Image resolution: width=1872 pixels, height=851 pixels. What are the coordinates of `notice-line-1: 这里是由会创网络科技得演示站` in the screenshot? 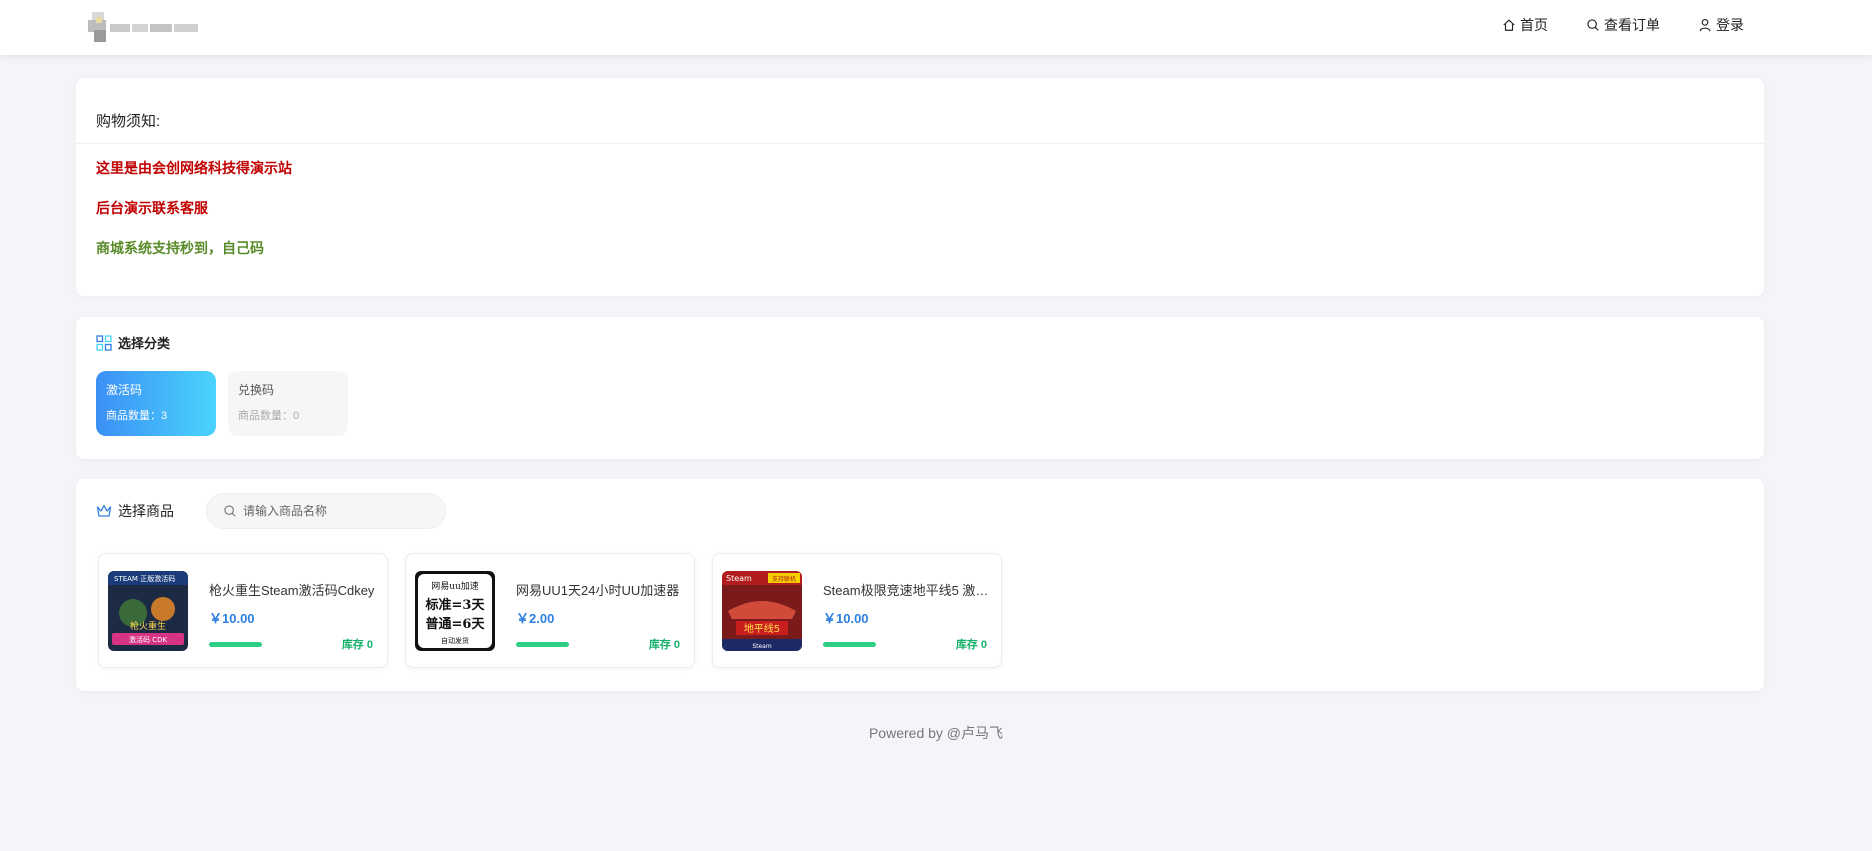 It's located at (194, 168).